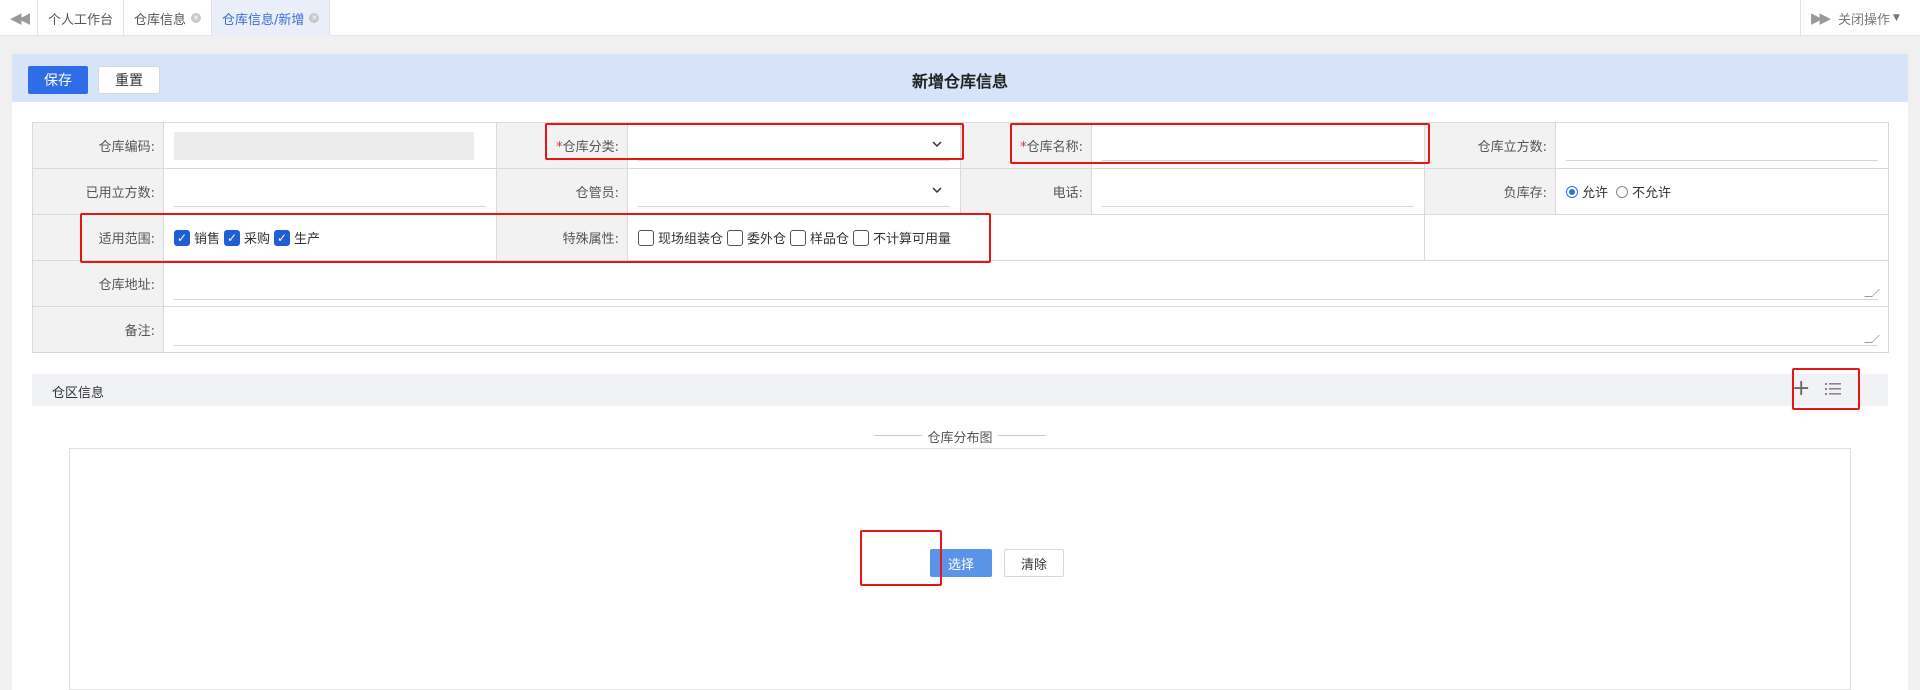 This screenshot has height=690, width=1920. What do you see at coordinates (1490, 191) in the screenshot?
I see `negative-stock-label: 负库存:` at bounding box center [1490, 191].